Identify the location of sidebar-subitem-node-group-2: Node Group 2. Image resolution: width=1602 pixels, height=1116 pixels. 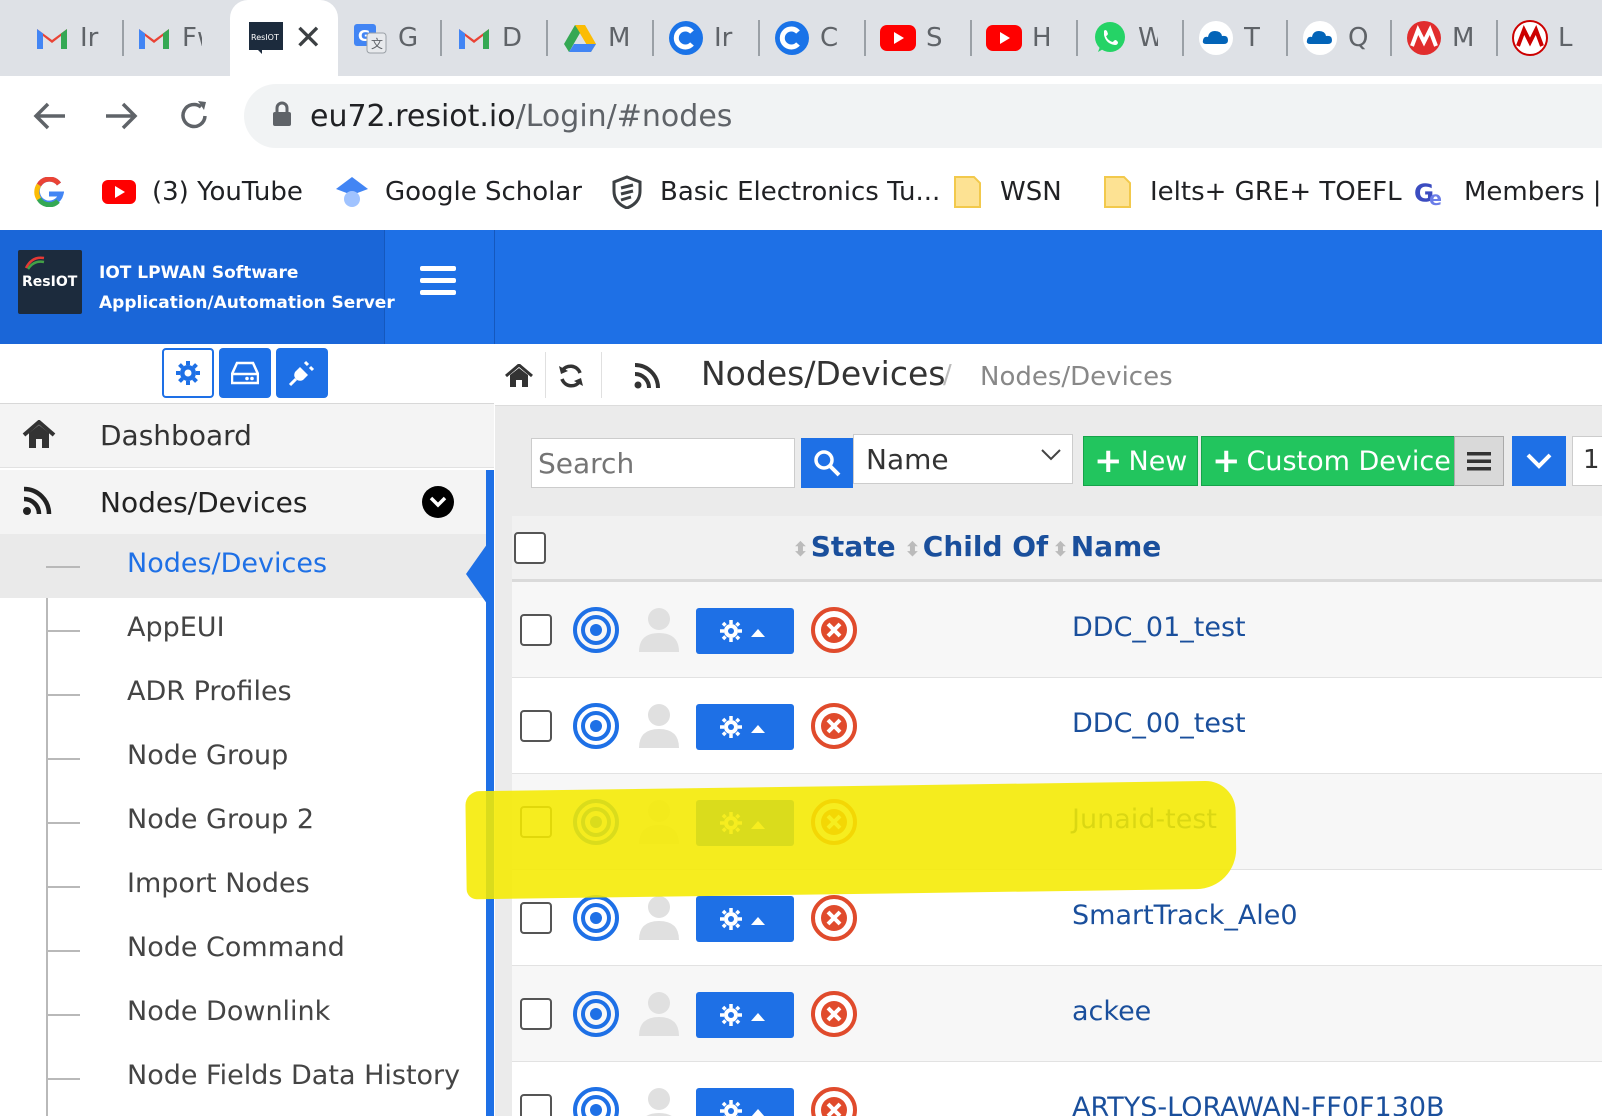
(245, 822).